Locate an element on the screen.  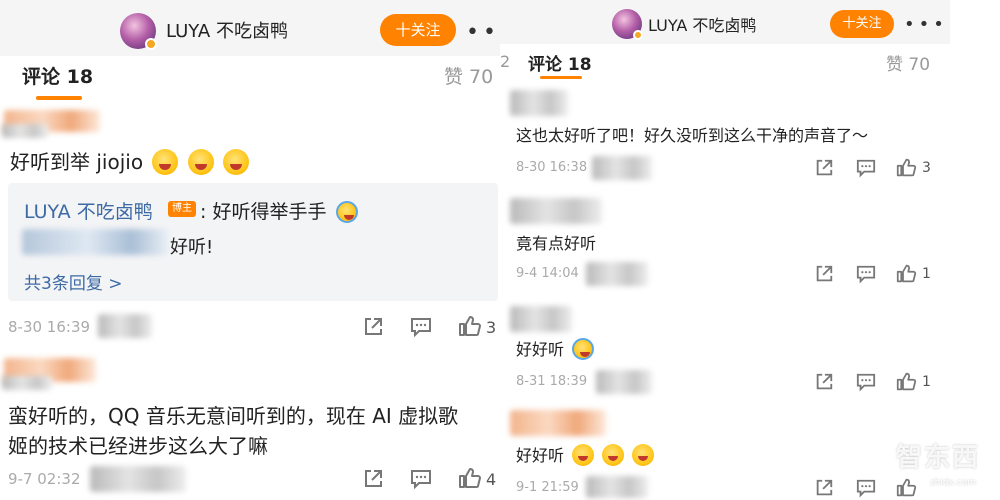
site-watermark-url: zhidx.com is located at coordinates (952, 483).